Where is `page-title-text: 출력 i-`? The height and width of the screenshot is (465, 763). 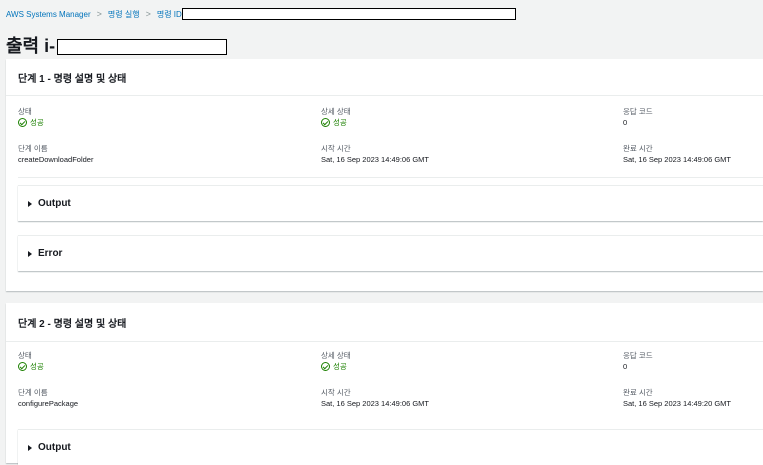
page-title-text: 출력 i- is located at coordinates (31, 46).